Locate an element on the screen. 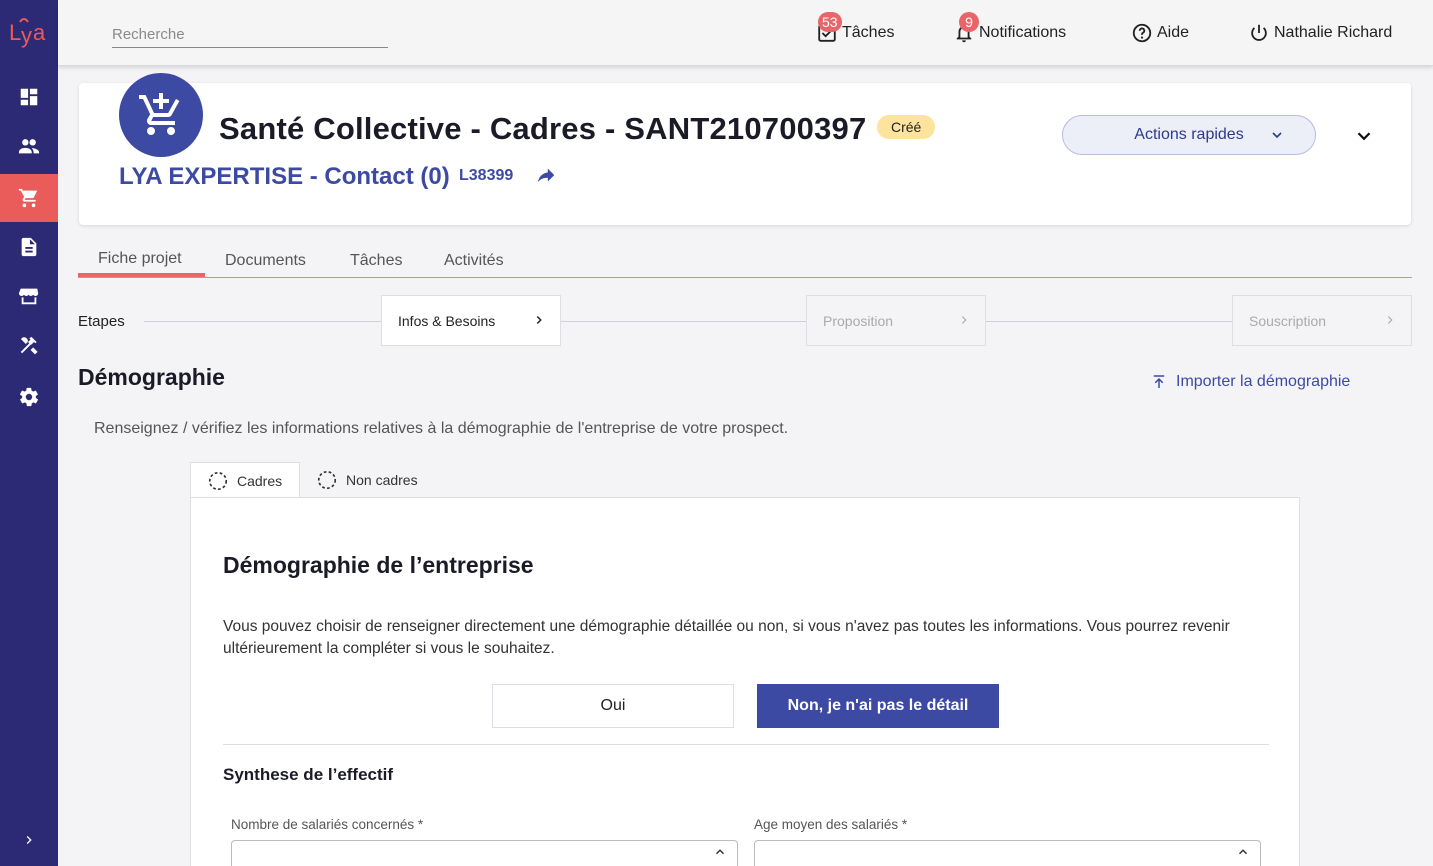 The image size is (1433, 866). sidebar-item-dashboard is located at coordinates (29, 97).